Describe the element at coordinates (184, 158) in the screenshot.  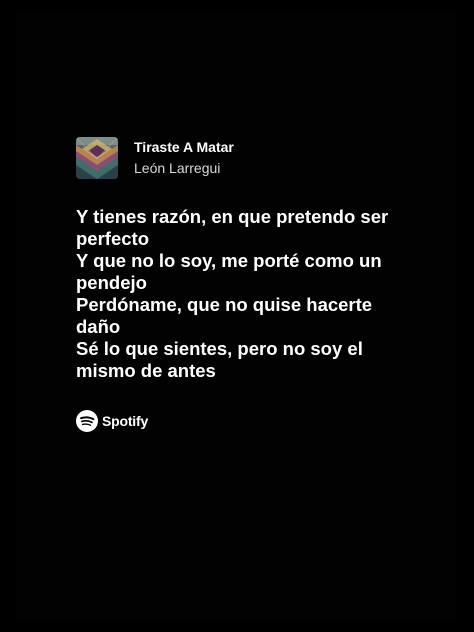
I see `track-meta: Tiraste A Matar León Larregui` at that location.